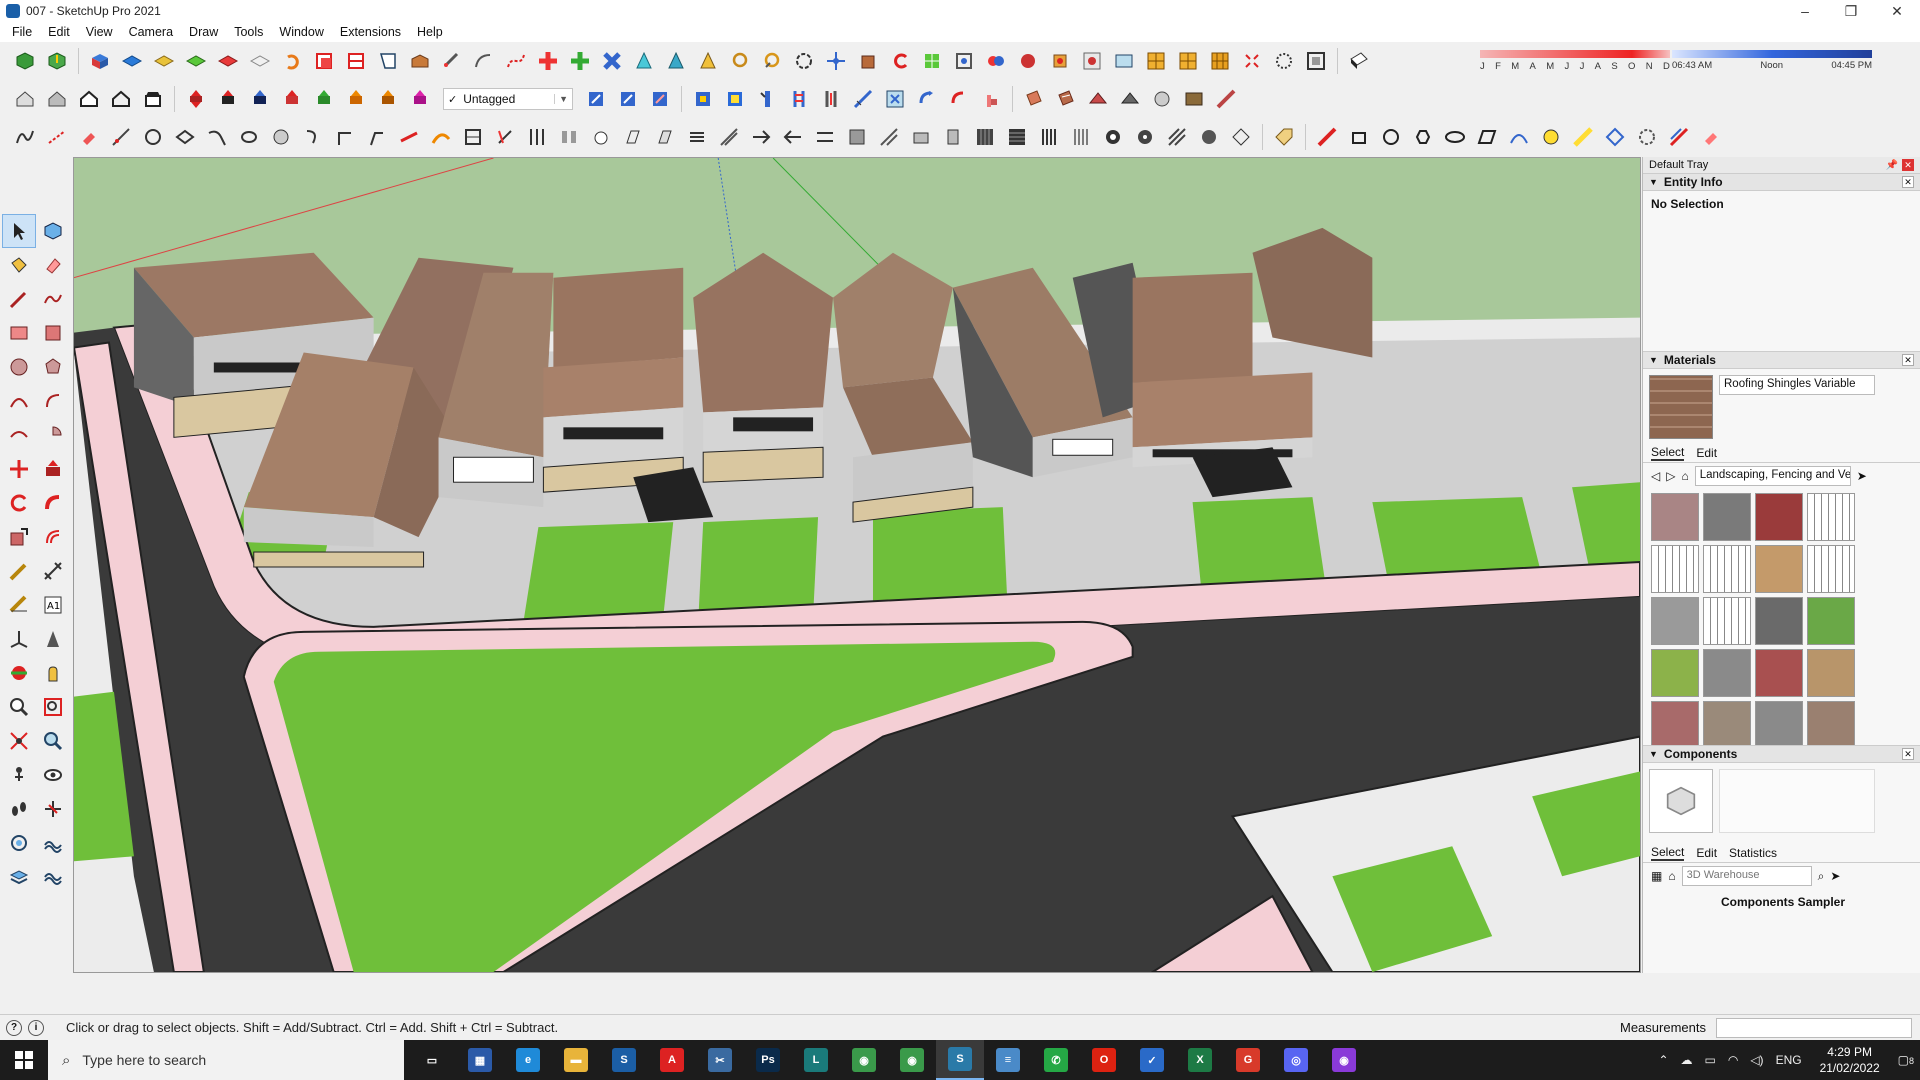 The height and width of the screenshot is (1080, 1920). What do you see at coordinates (505, 137) in the screenshot?
I see `cut-icon` at bounding box center [505, 137].